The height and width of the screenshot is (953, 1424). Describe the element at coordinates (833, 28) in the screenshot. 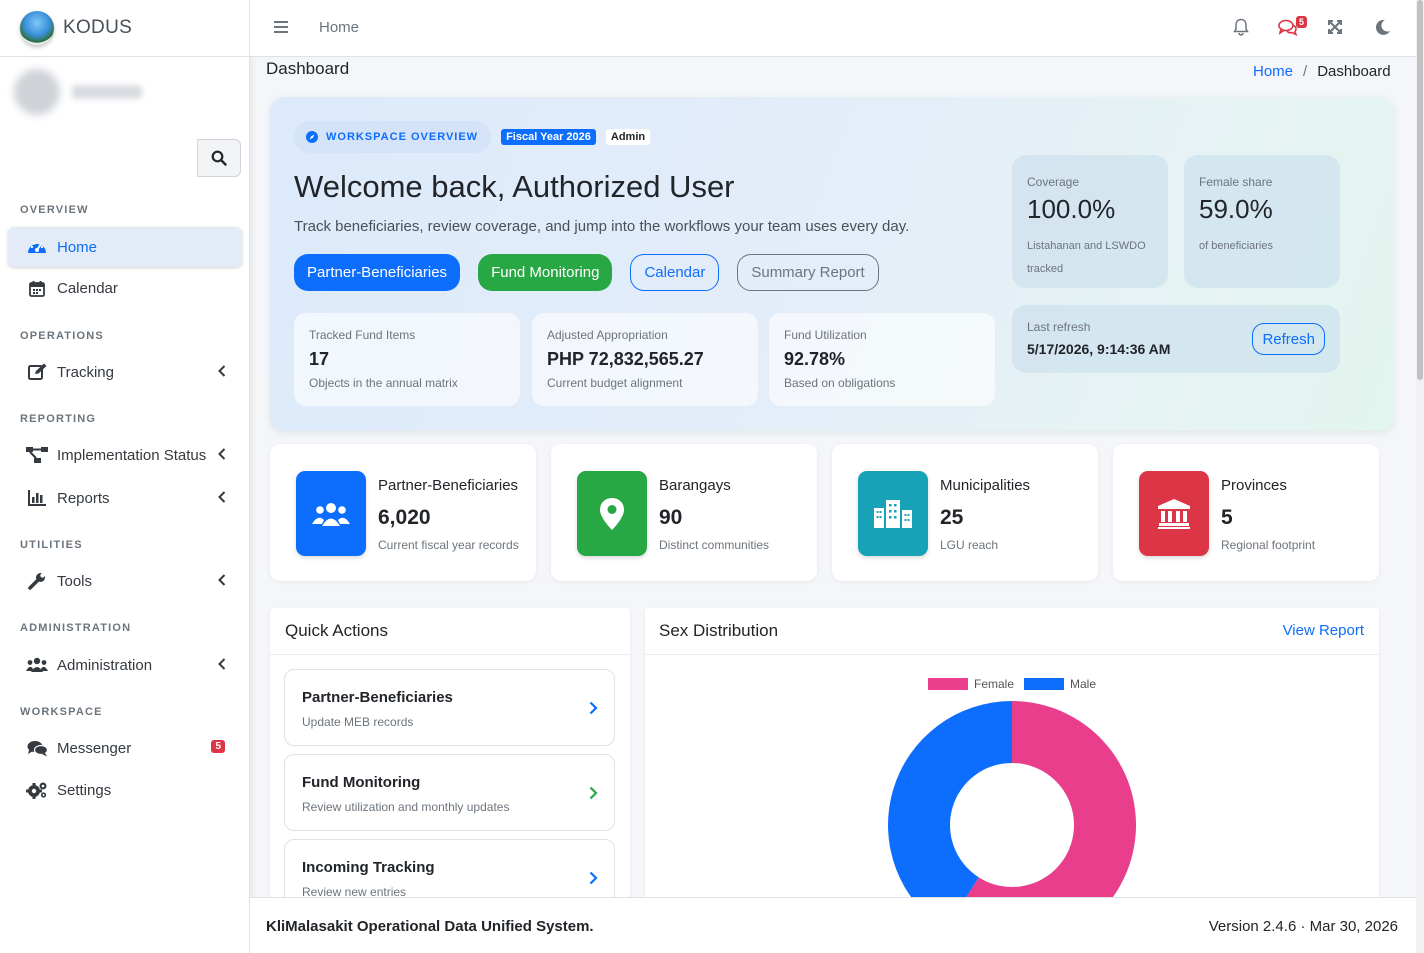

I see `top-navbar: Home 5` at that location.